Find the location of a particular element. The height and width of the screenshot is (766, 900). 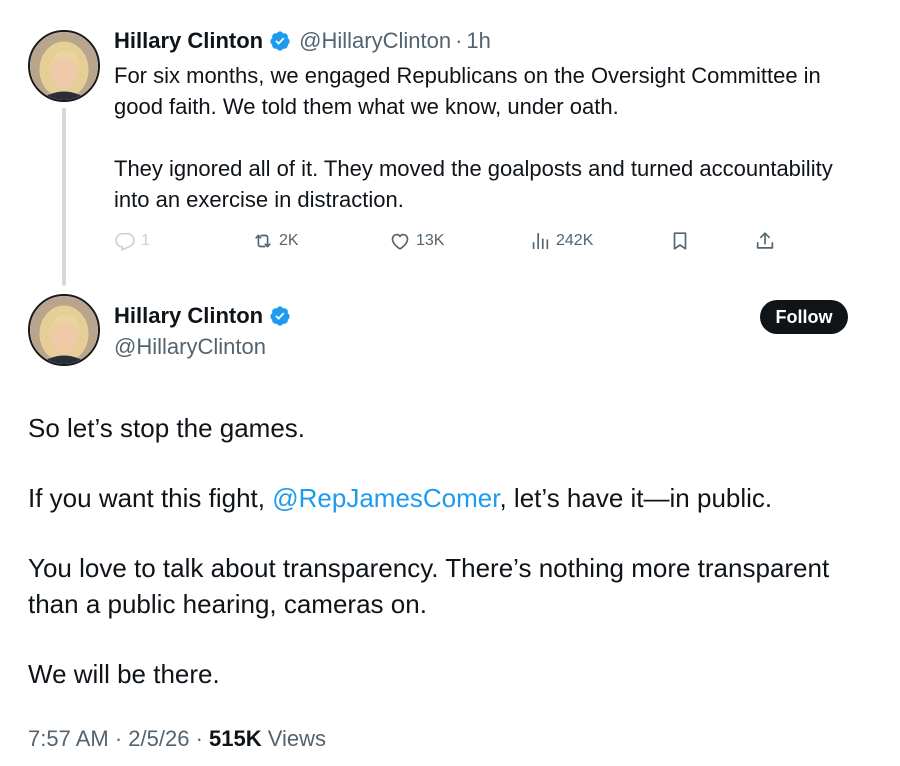

reply-author-name: Hillary Clinton is located at coordinates (188, 41).